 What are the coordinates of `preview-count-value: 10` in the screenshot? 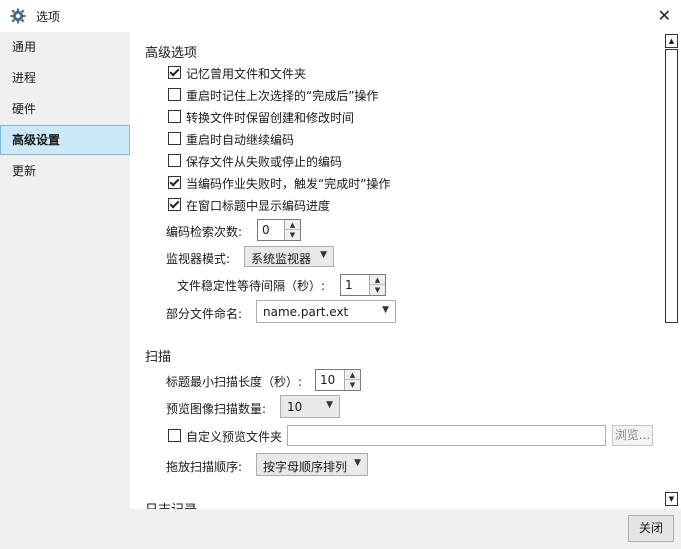 It's located at (295, 407).